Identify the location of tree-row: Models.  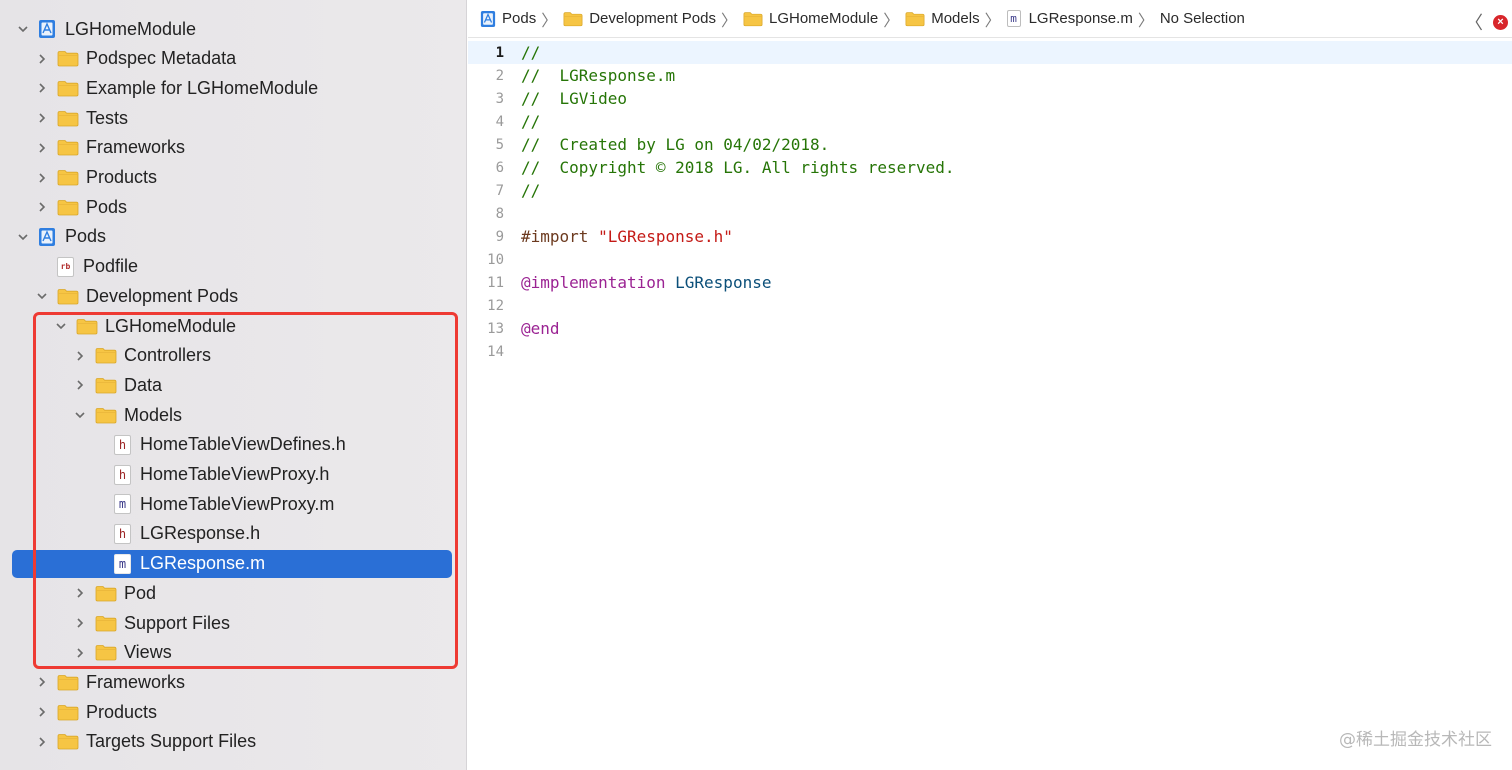
(232, 415).